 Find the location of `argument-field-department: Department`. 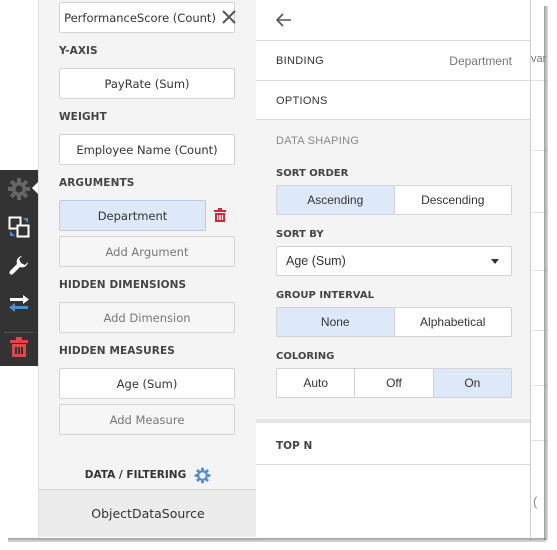

argument-field-department: Department is located at coordinates (132, 215).